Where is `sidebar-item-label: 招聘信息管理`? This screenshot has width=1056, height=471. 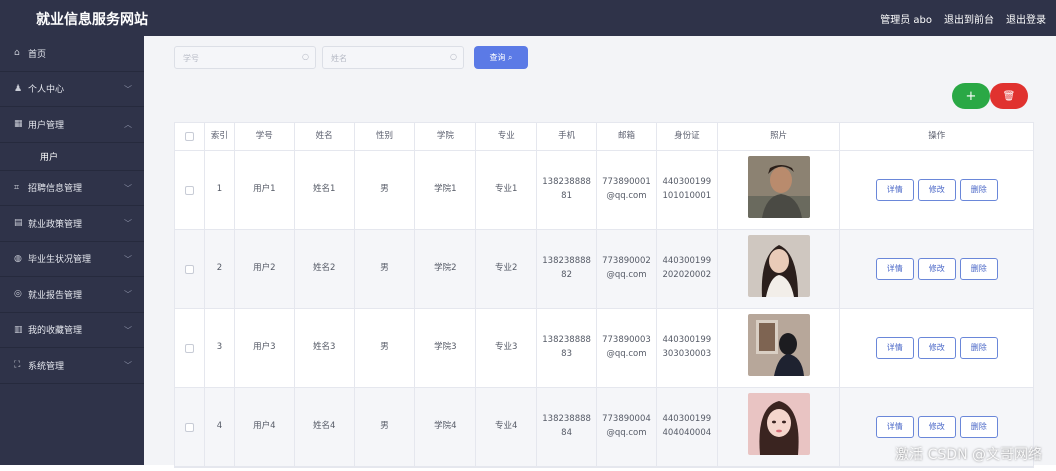
sidebar-item-label: 招聘信息管理 is located at coordinates (55, 189).